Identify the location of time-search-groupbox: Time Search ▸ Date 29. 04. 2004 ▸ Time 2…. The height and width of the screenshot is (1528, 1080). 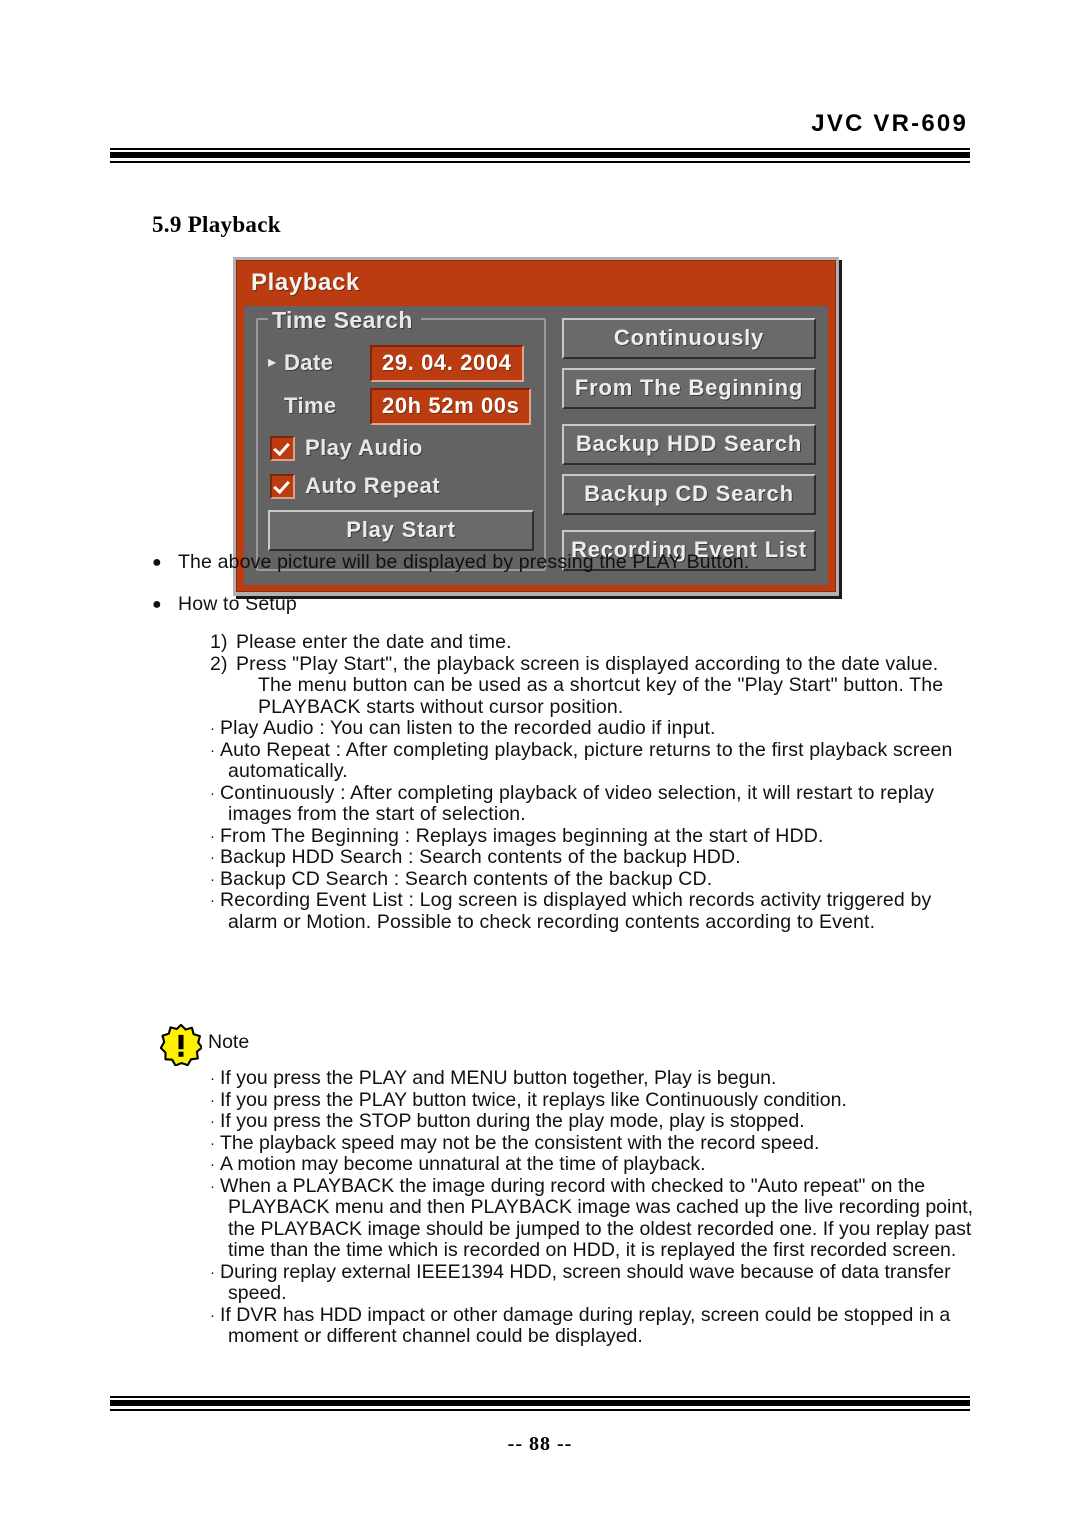
(401, 439).